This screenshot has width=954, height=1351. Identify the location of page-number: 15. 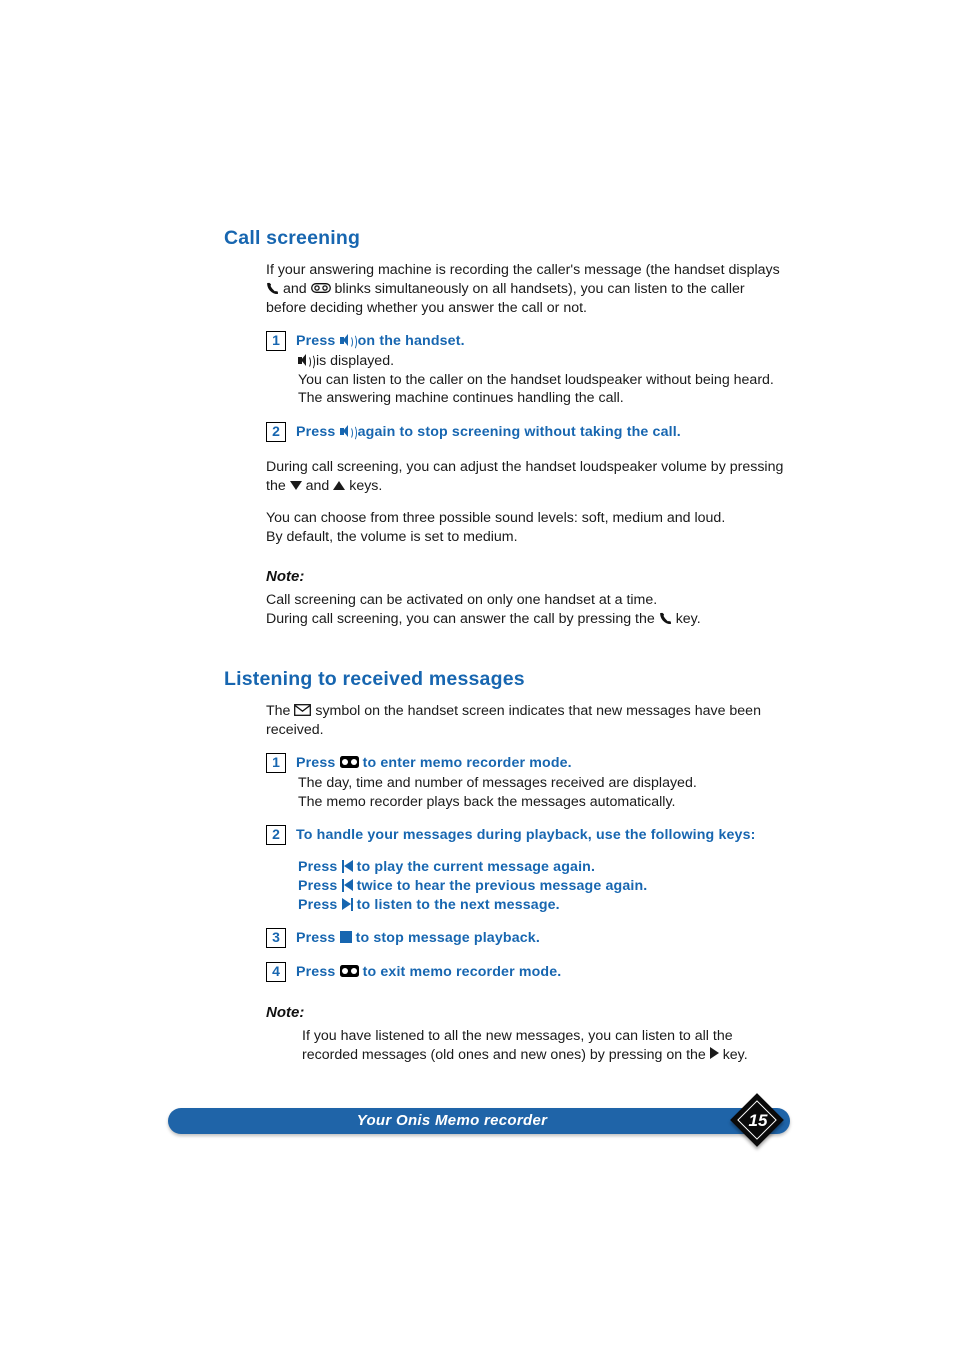
(758, 1120).